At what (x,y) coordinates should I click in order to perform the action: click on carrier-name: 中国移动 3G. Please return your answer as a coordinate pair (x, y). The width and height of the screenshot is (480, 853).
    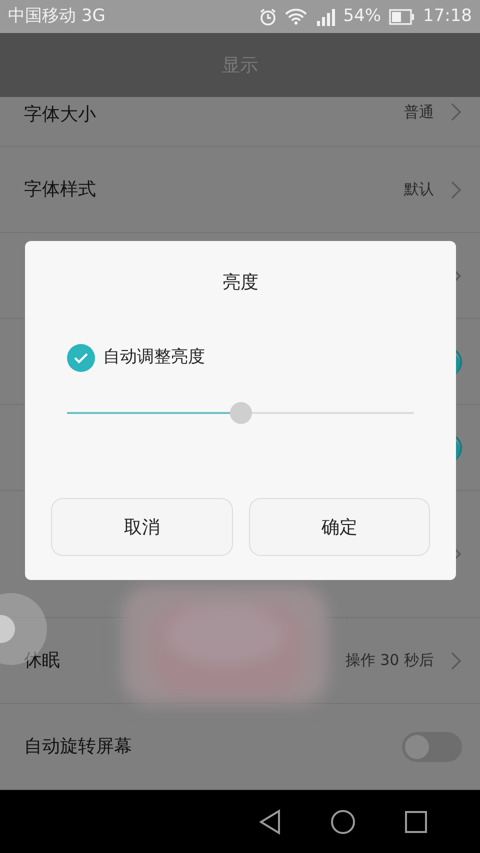
    Looking at the image, I should click on (57, 16).